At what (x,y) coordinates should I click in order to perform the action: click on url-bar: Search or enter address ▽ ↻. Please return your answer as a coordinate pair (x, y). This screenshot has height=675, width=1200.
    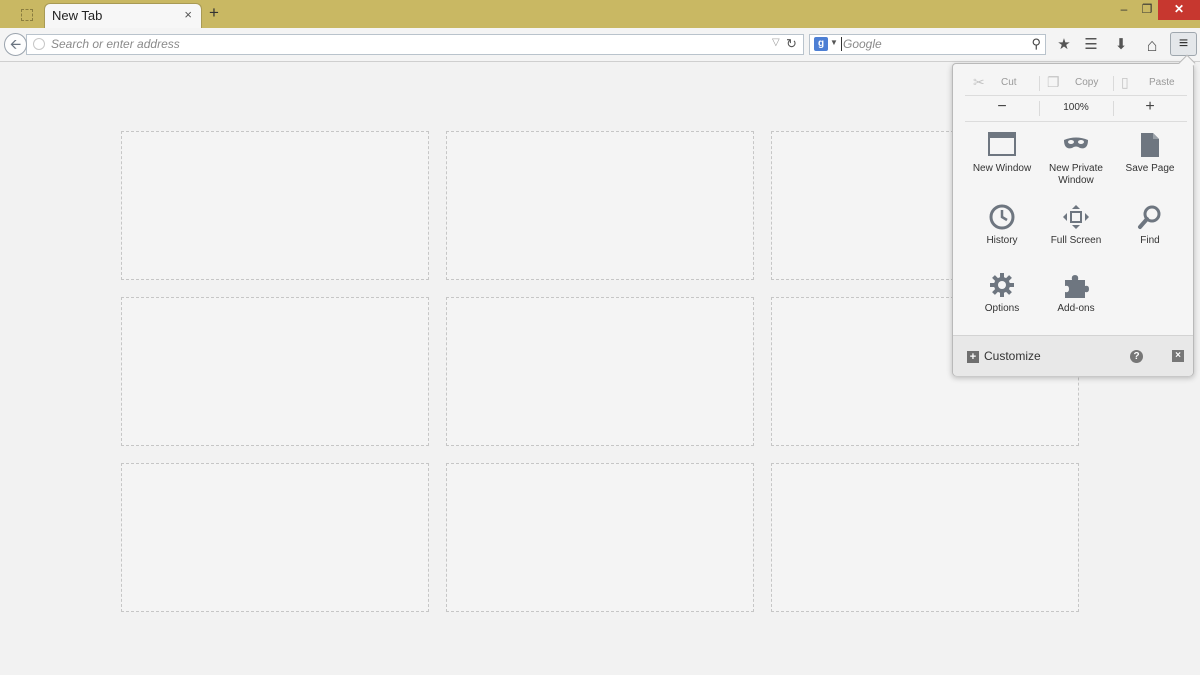
    Looking at the image, I should click on (415, 44).